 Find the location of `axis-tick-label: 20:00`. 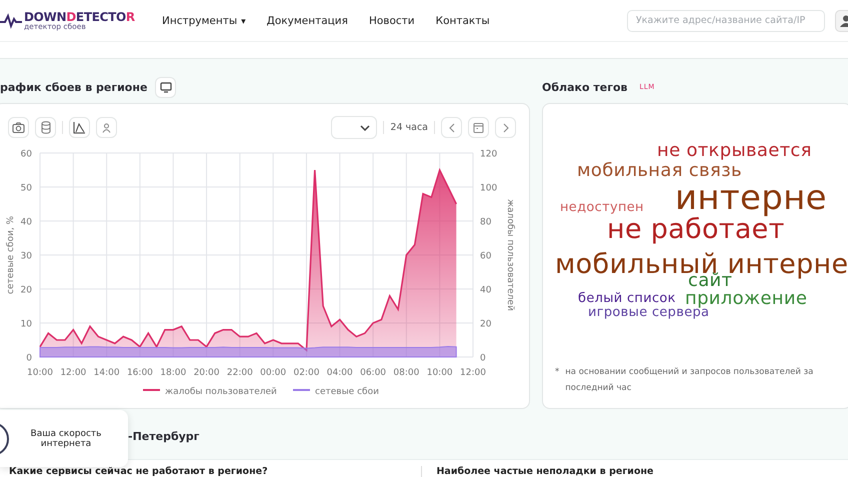

axis-tick-label: 20:00 is located at coordinates (207, 373).